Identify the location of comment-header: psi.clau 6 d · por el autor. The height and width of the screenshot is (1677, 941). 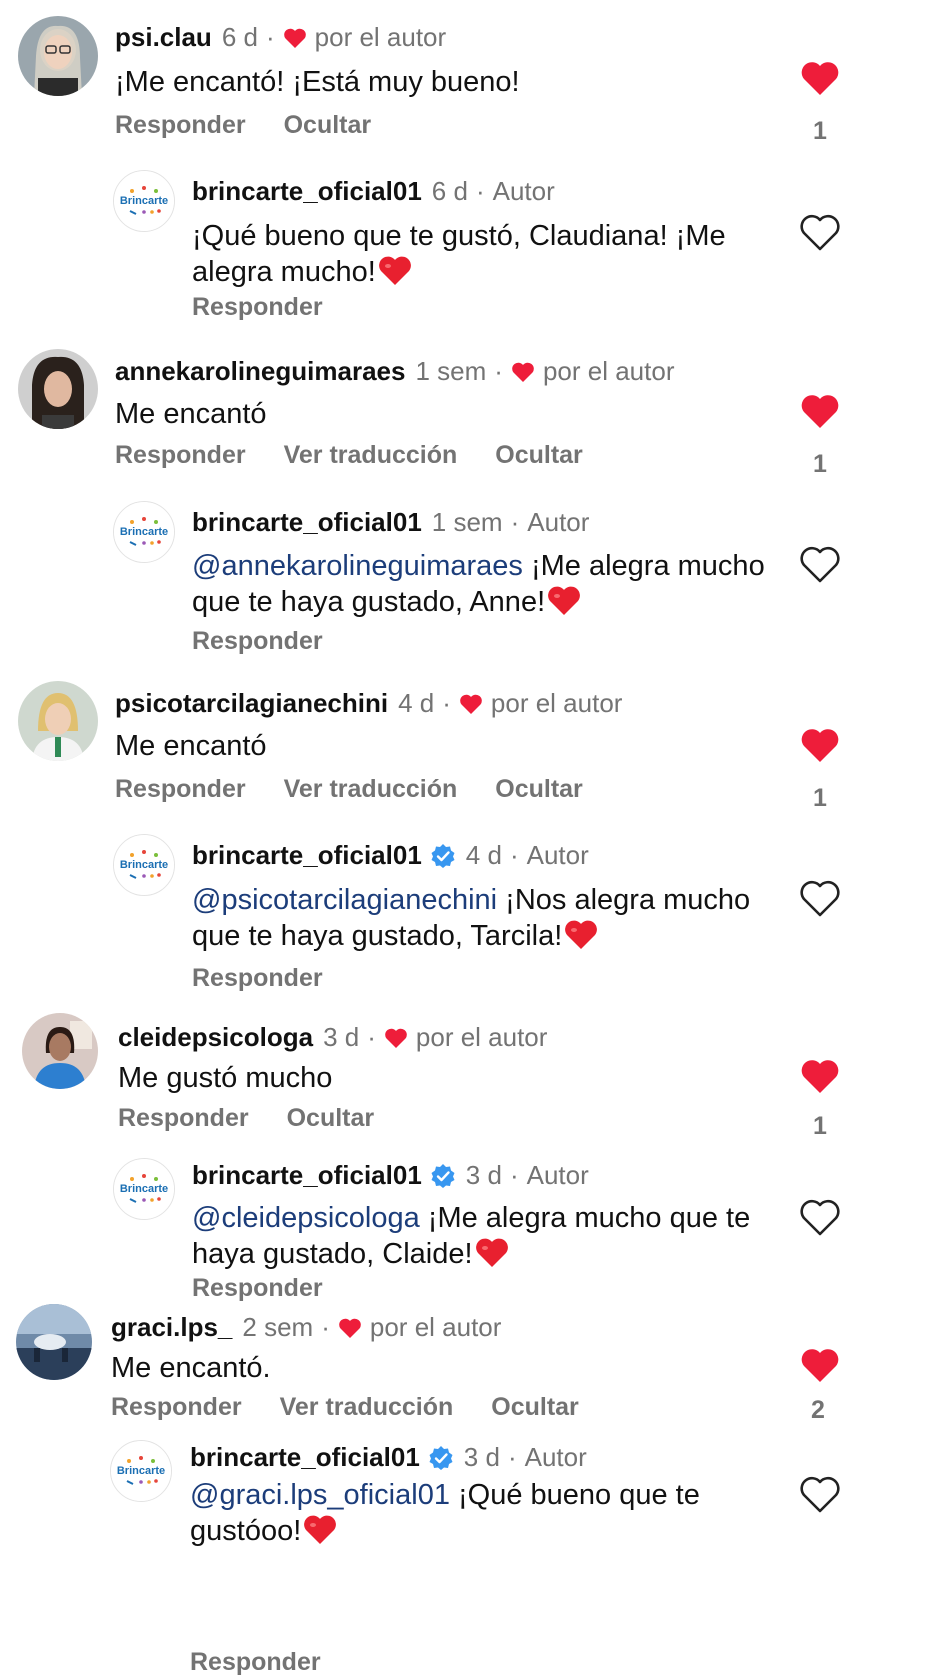
(280, 37).